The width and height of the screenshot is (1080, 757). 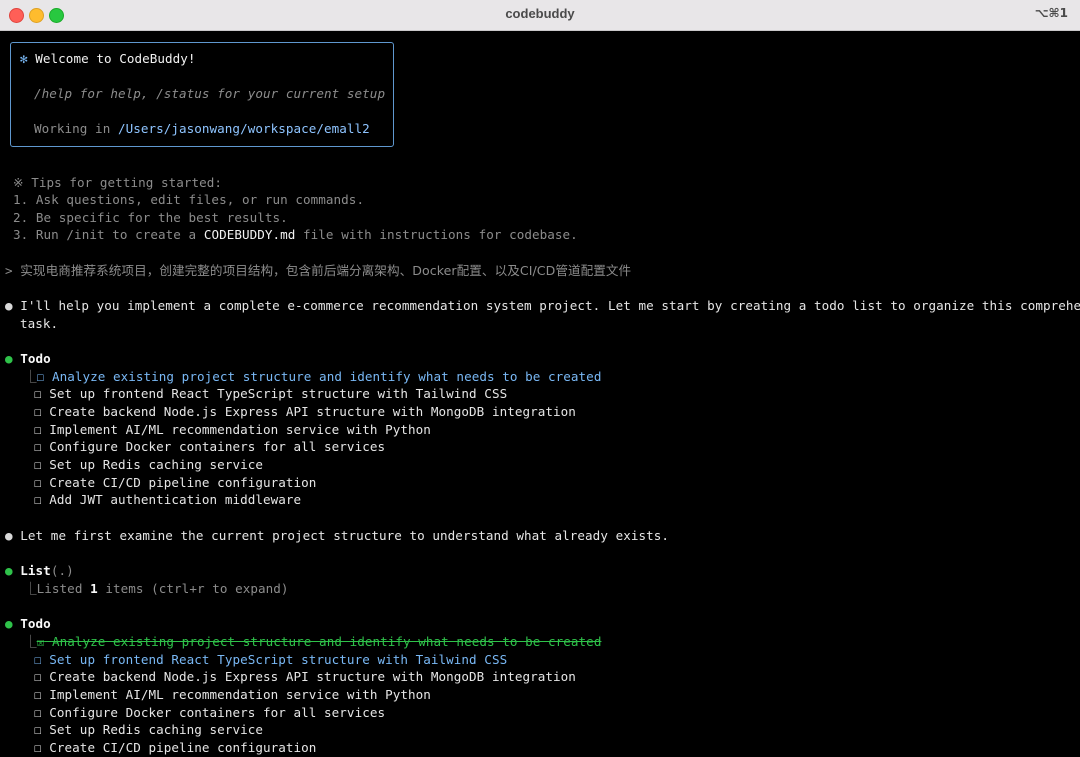 I want to click on window-titlebar: codebuddy ⌥⌘1, so click(x=540, y=15).